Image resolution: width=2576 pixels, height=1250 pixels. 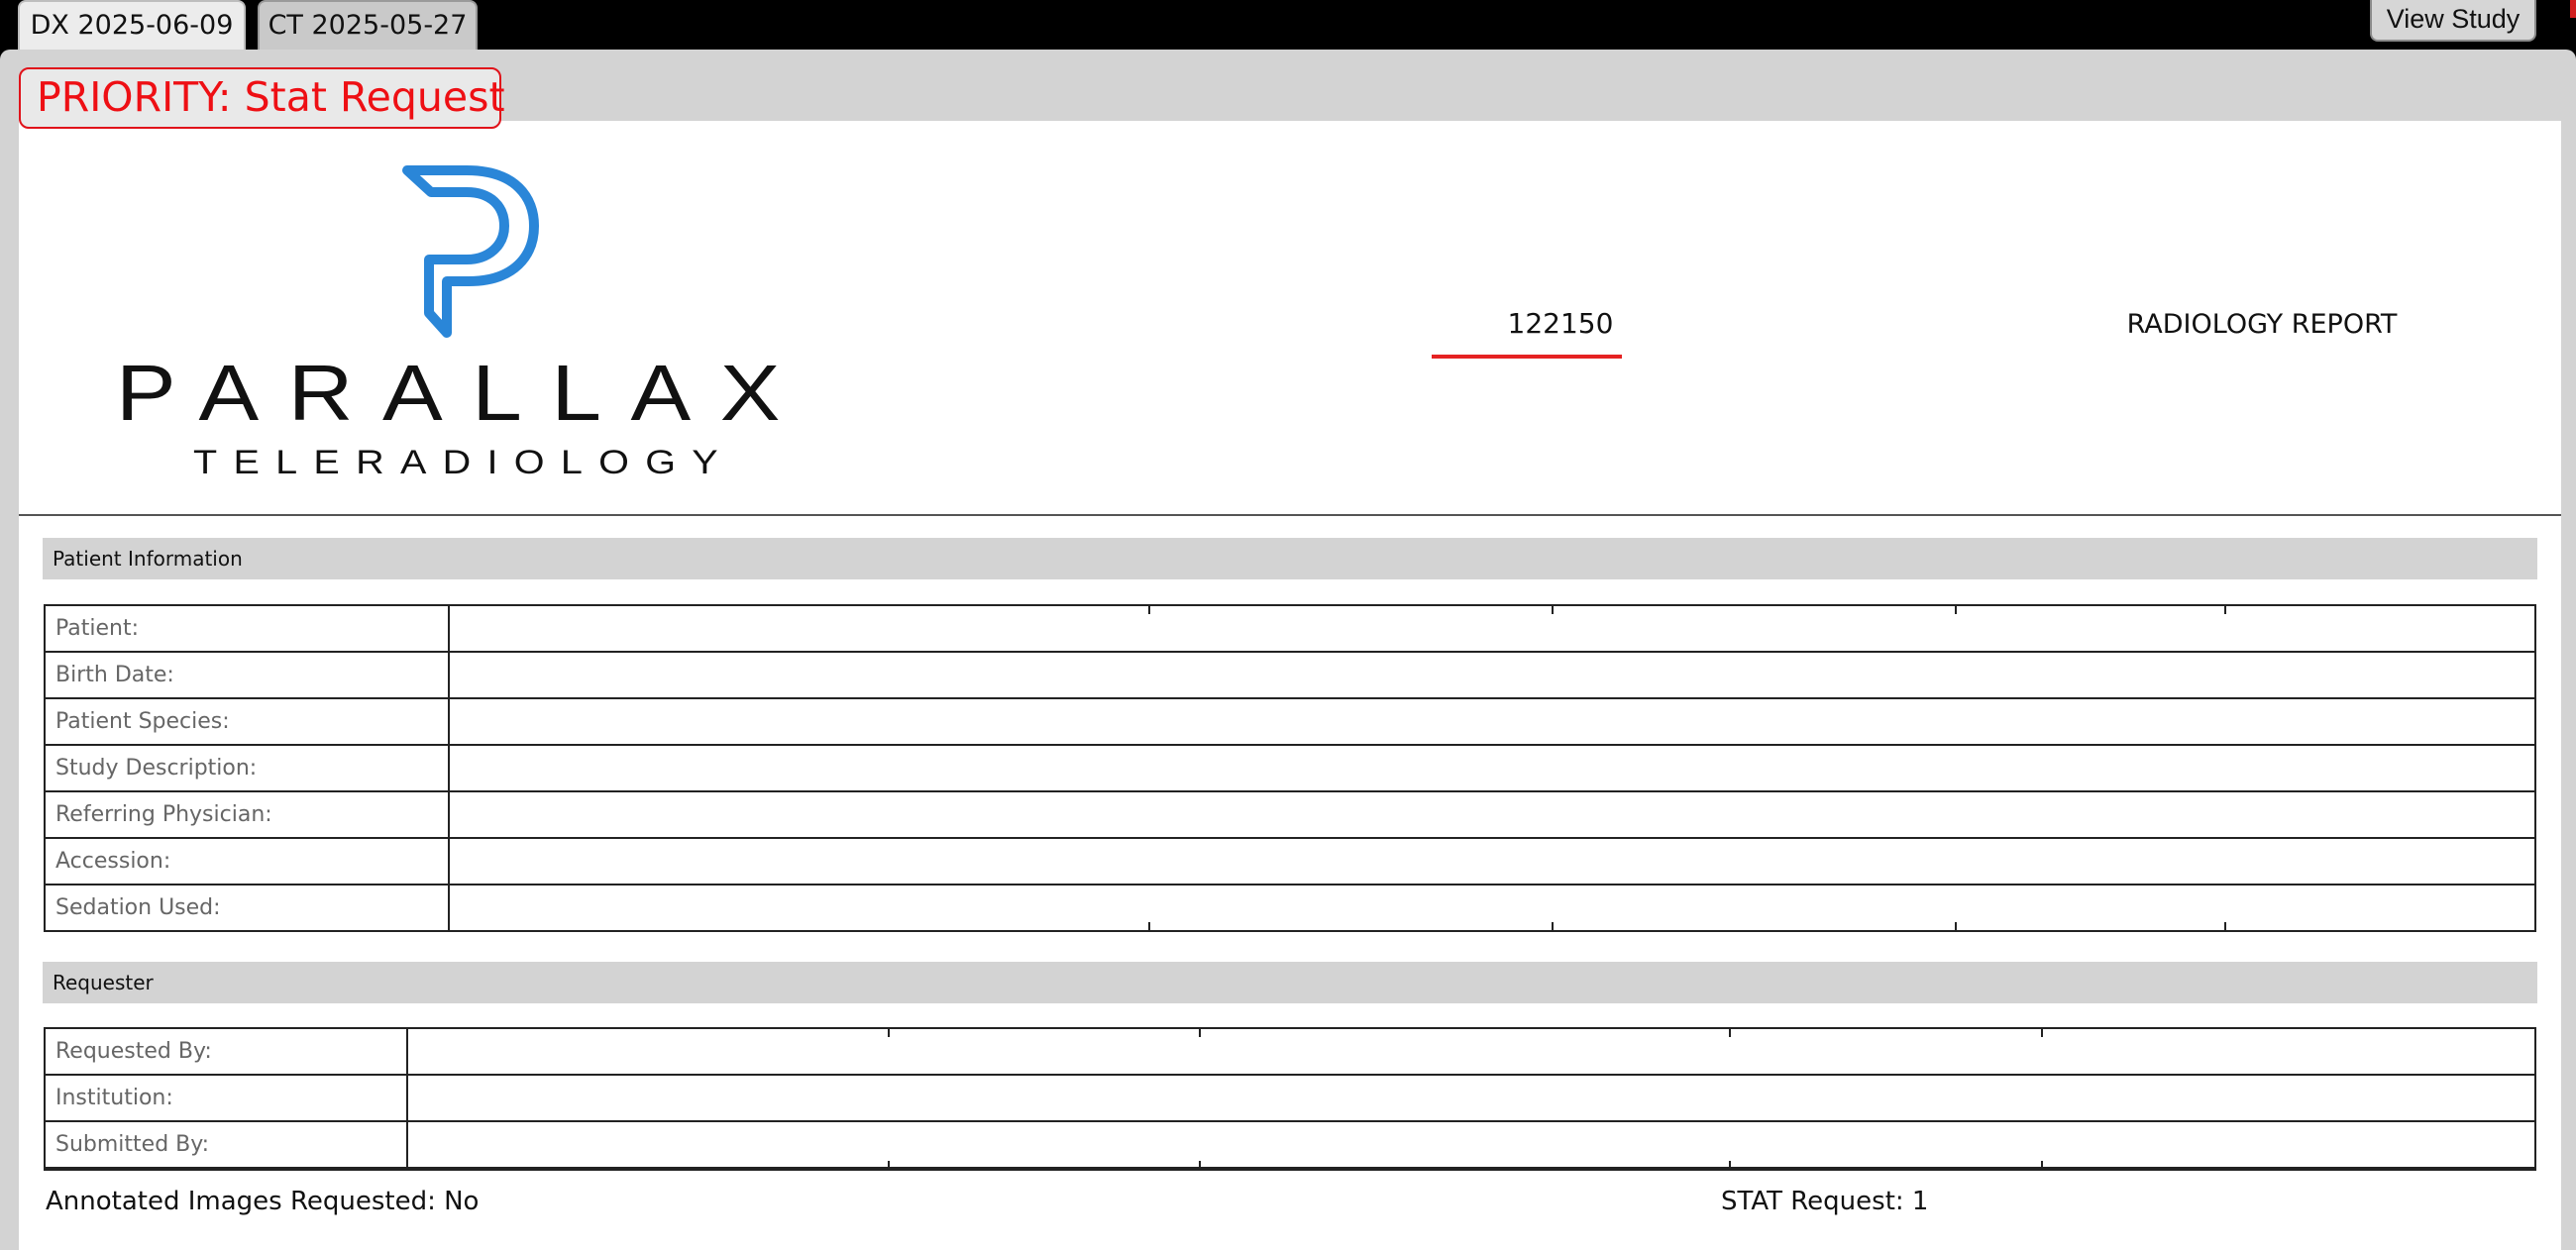 What do you see at coordinates (248, 628) in the screenshot?
I see `patient-label: Patient:` at bounding box center [248, 628].